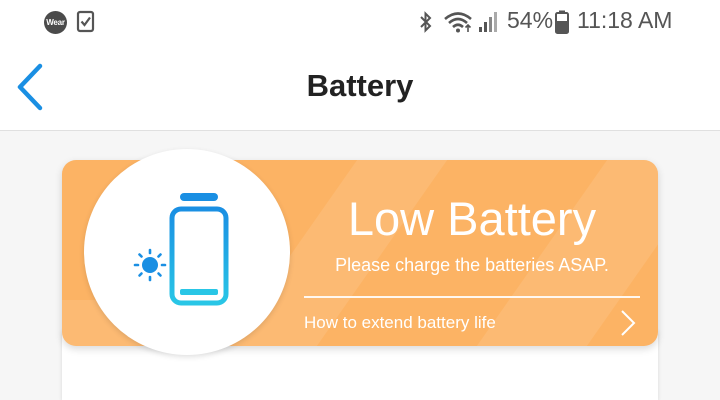  I want to click on battery-icon-circle, so click(187, 252).